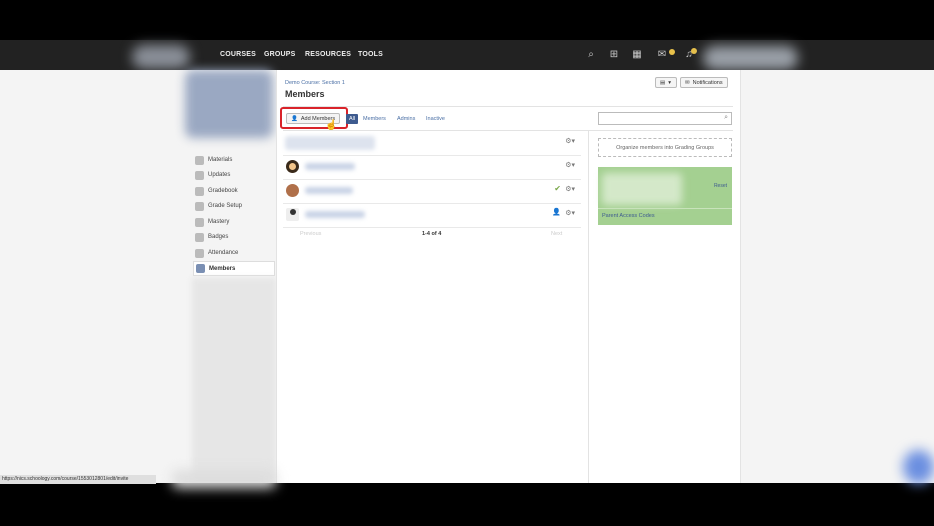 The width and height of the screenshot is (934, 526). What do you see at coordinates (223, 253) in the screenshot?
I see `sidebar-item-label: Attendance` at bounding box center [223, 253].